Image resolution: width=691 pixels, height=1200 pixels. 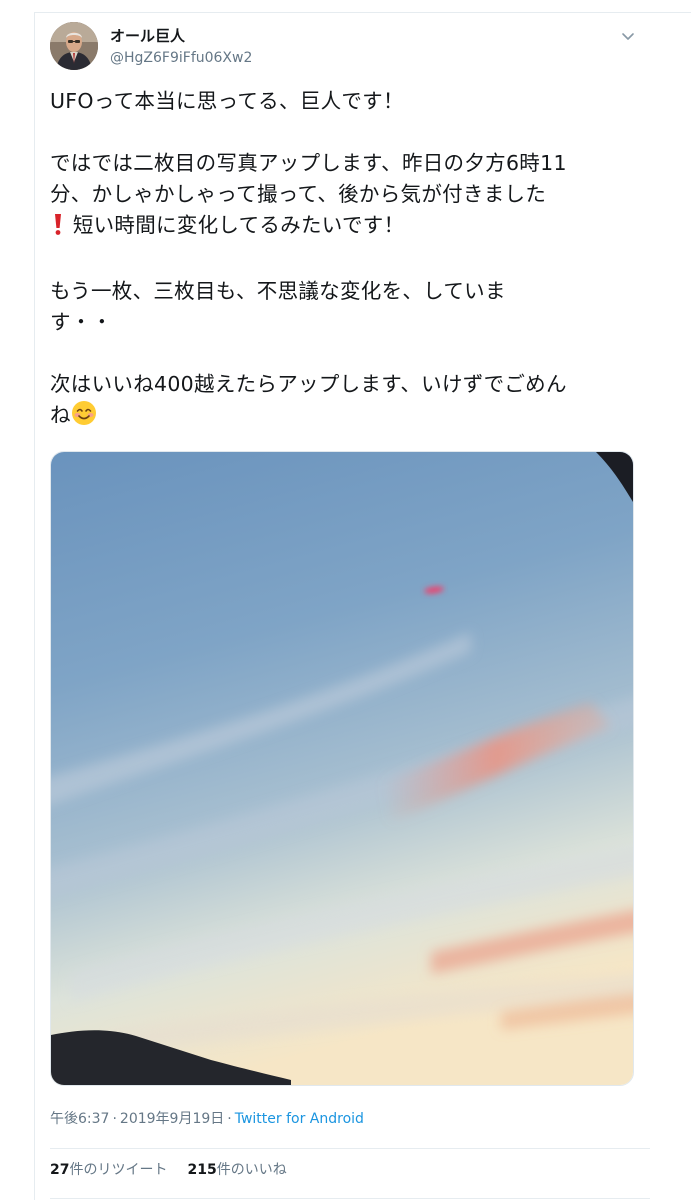 I want to click on tweet-line: す・・, so click(x=81, y=322).